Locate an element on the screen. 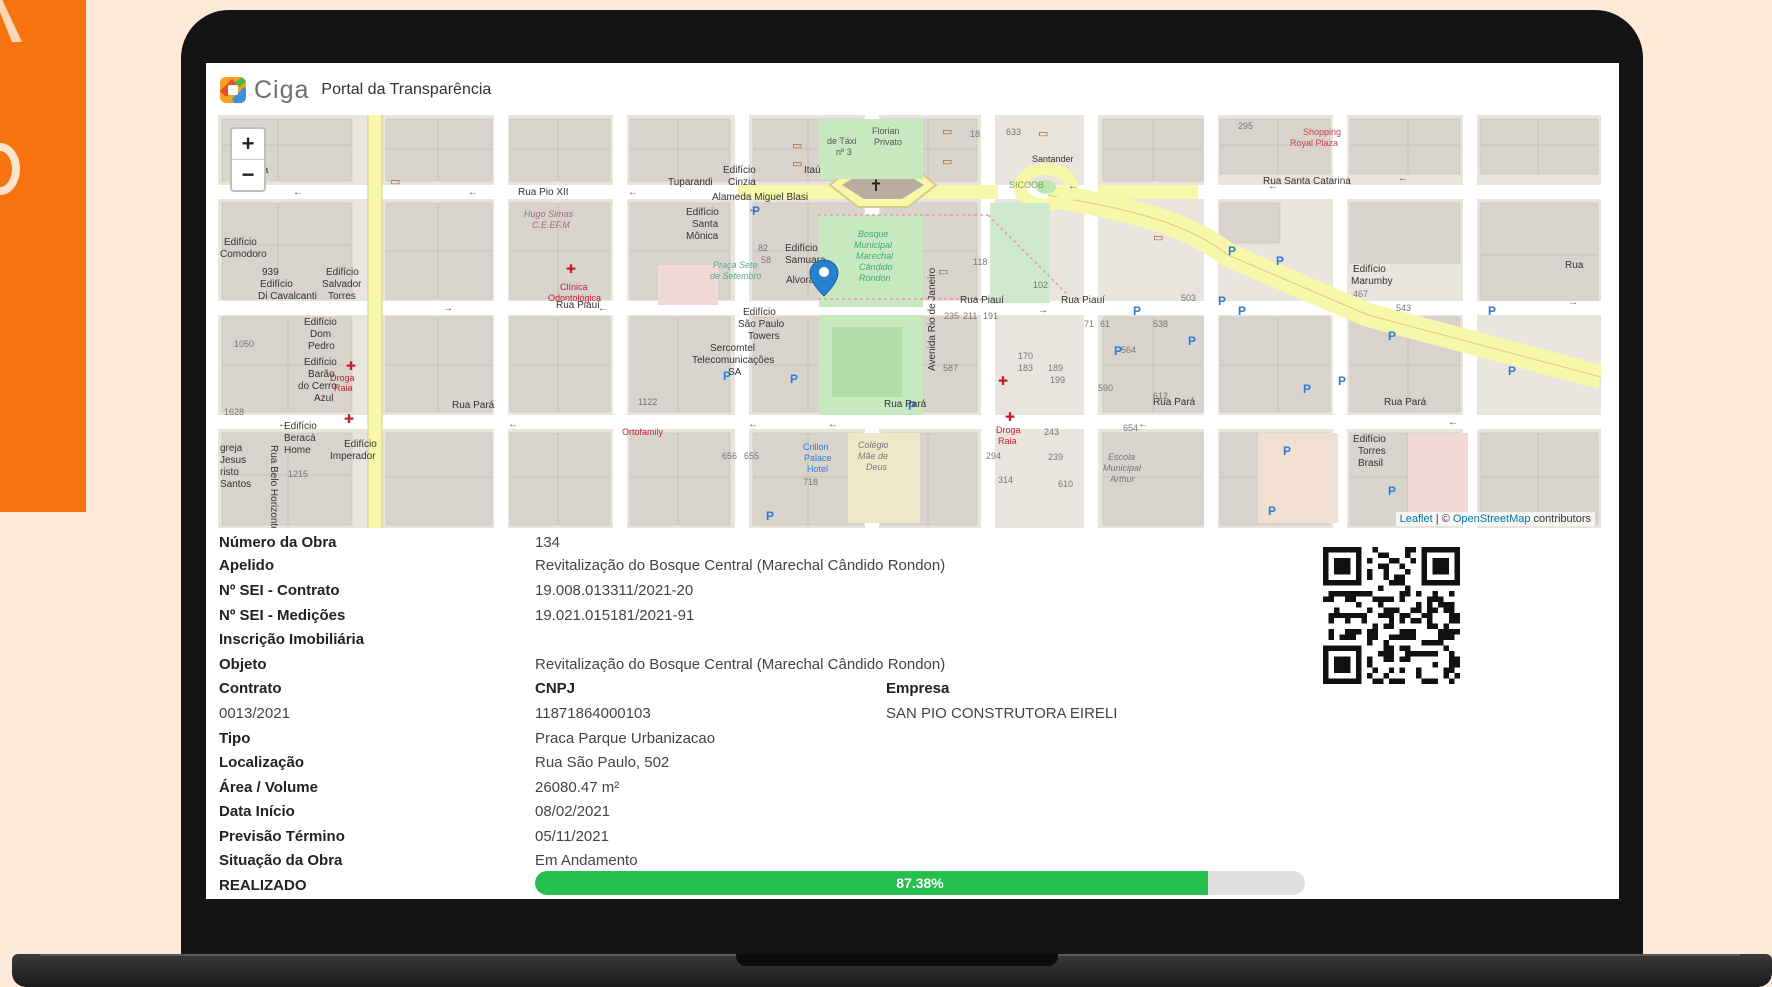 The width and height of the screenshot is (1772, 987). svg-text: Privato is located at coordinates (888, 142).